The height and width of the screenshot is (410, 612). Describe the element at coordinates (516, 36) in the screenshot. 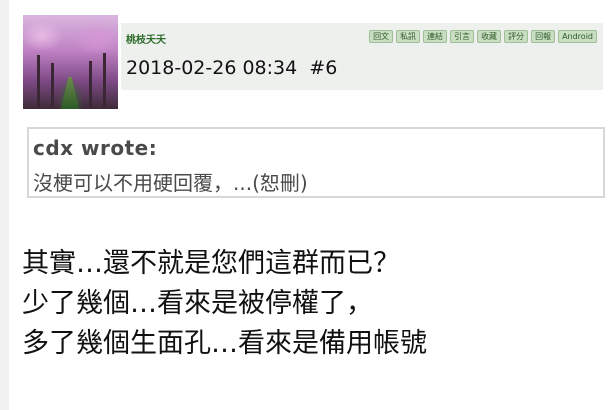

I see `rate-button: 評分` at that location.